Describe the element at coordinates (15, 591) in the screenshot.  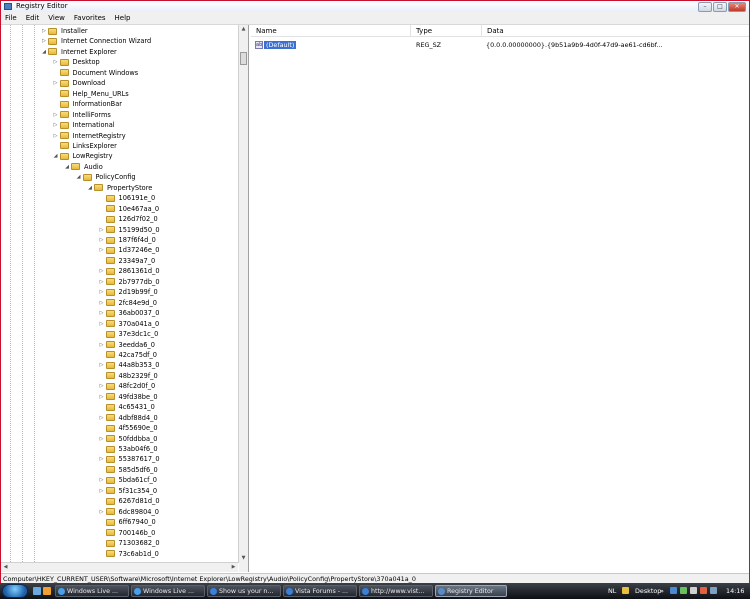
I see `start-button-icon` at that location.